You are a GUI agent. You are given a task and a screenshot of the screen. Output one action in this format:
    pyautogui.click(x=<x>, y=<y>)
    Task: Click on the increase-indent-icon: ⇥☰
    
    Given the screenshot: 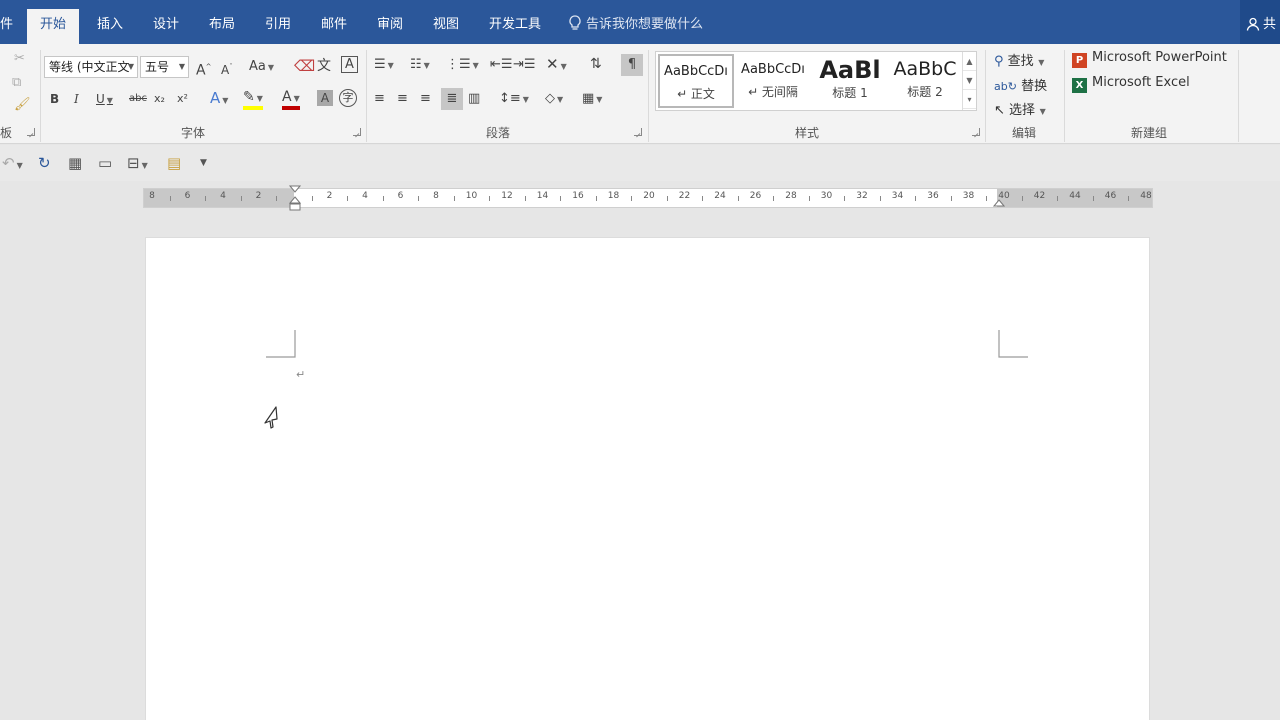 What is the action you would take?
    pyautogui.click(x=524, y=65)
    